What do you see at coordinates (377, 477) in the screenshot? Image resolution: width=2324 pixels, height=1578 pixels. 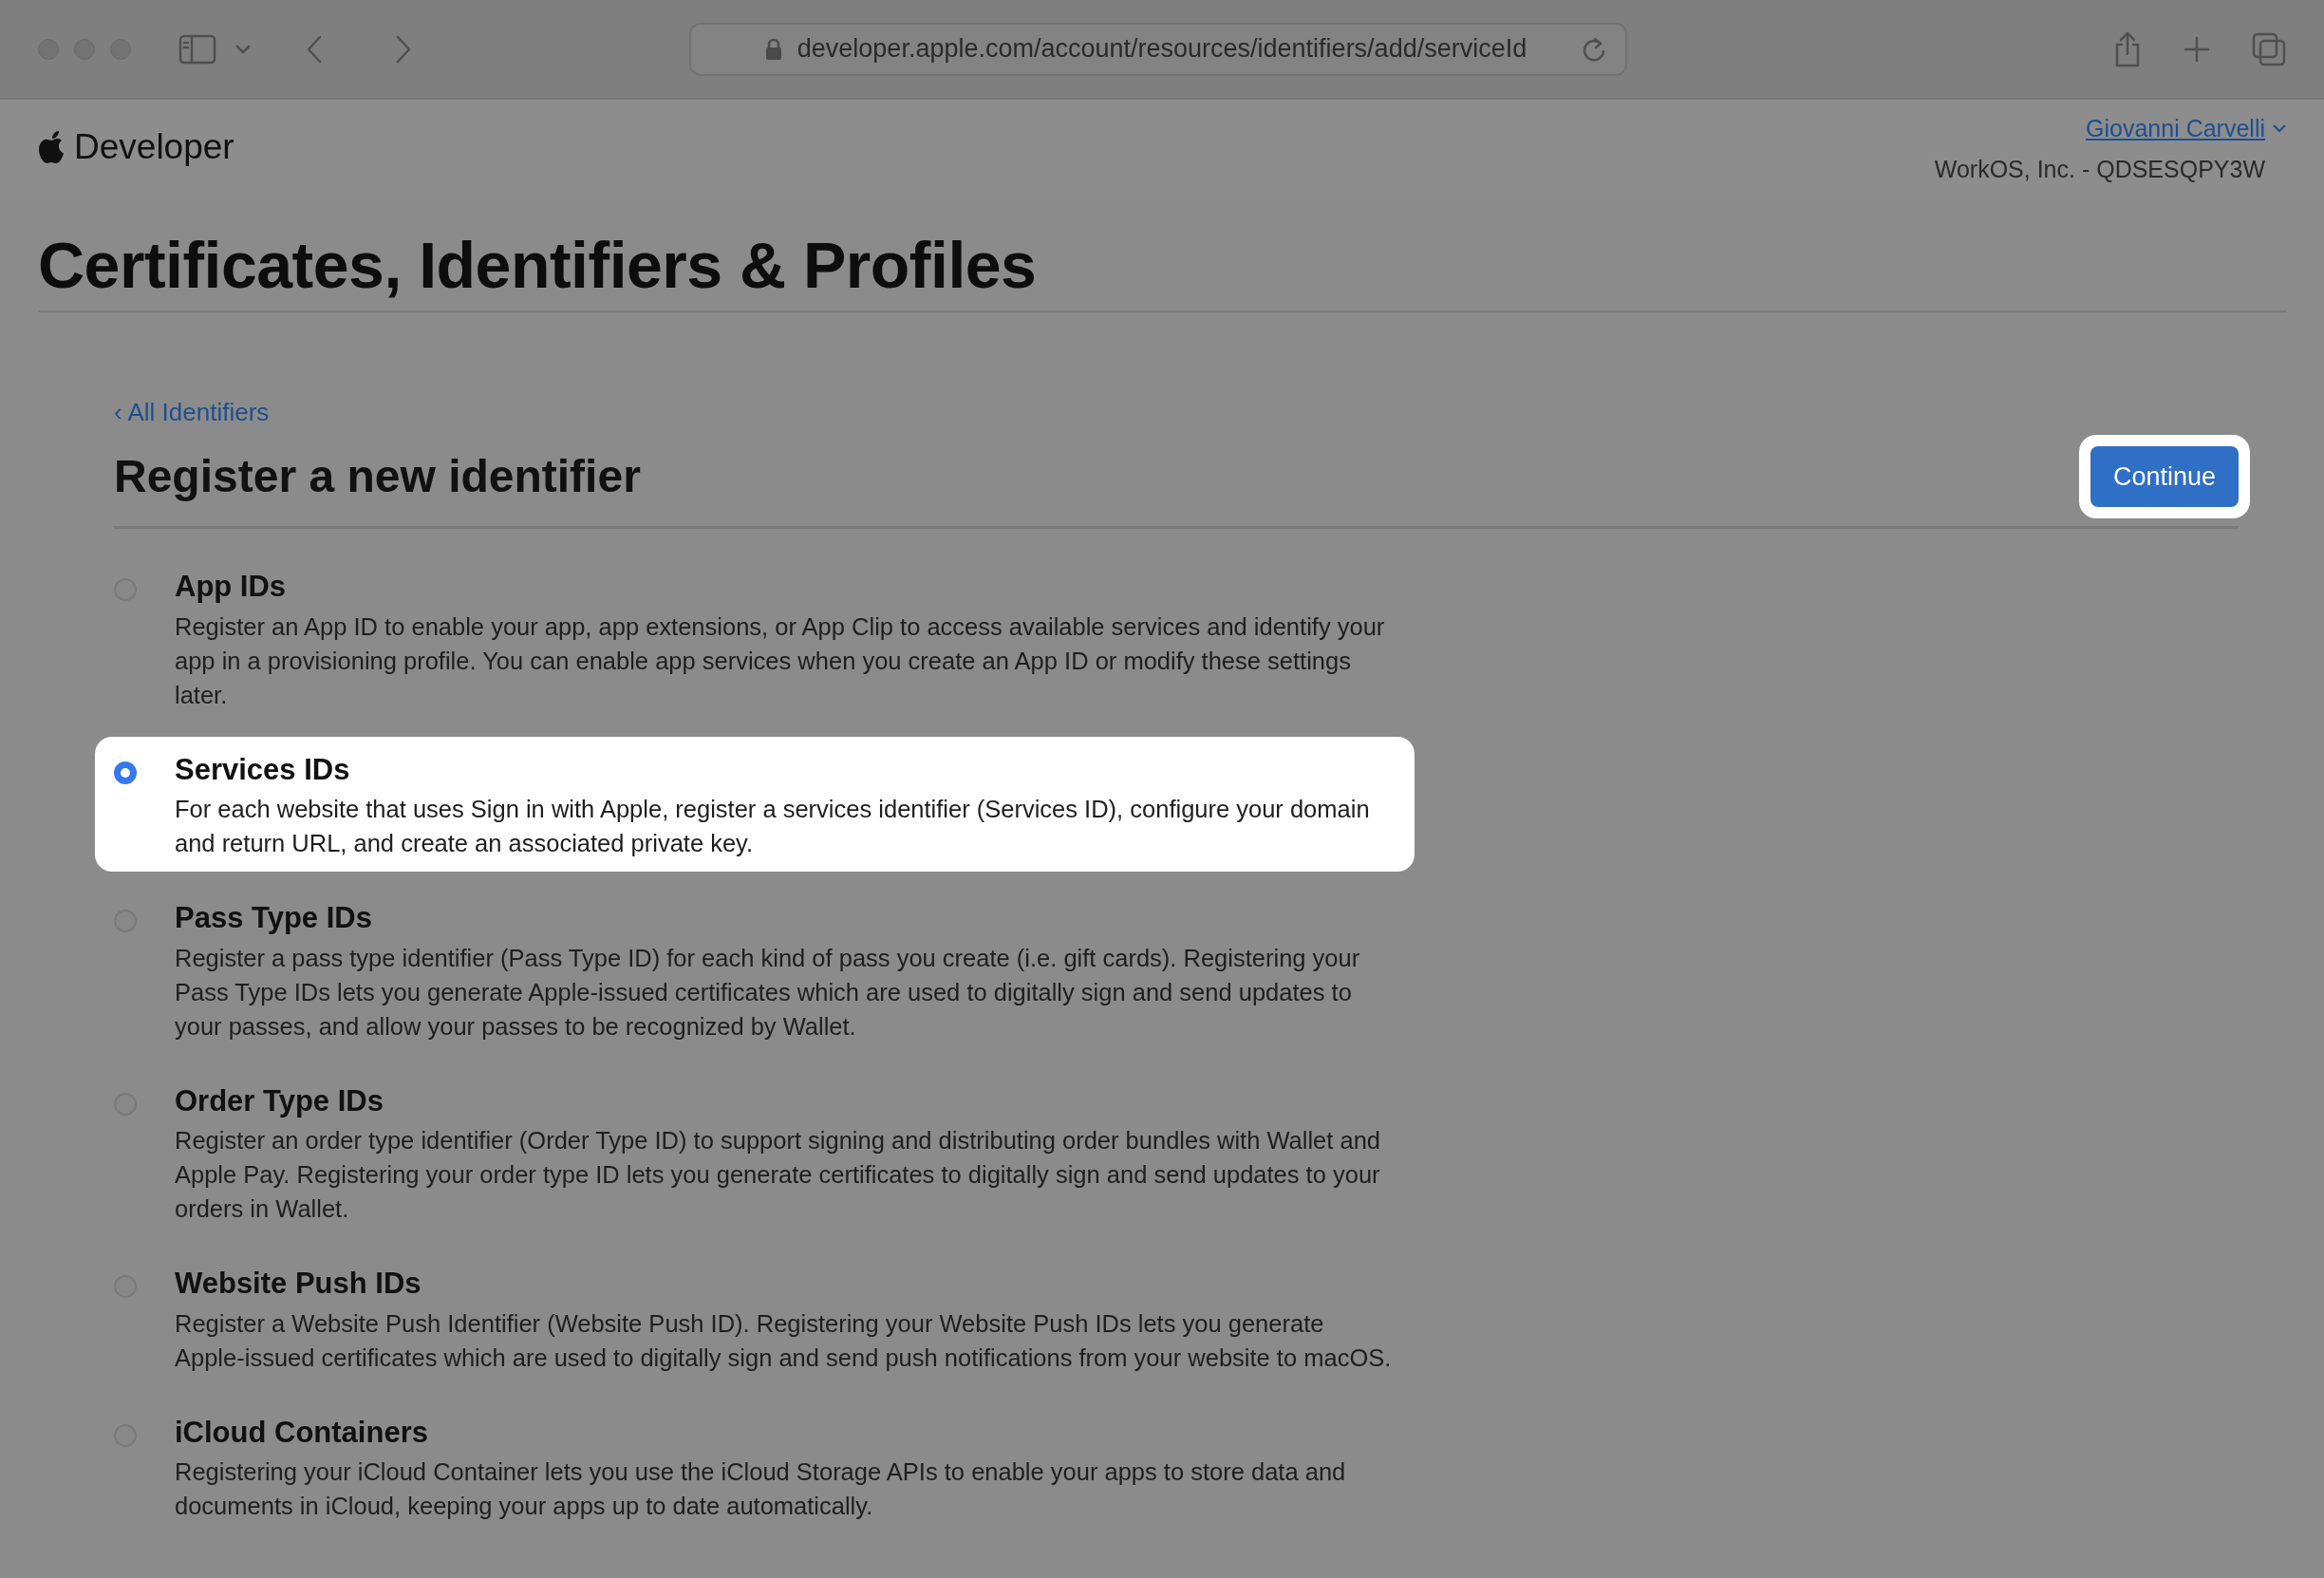 I see `section-title: Register a new identifier` at bounding box center [377, 477].